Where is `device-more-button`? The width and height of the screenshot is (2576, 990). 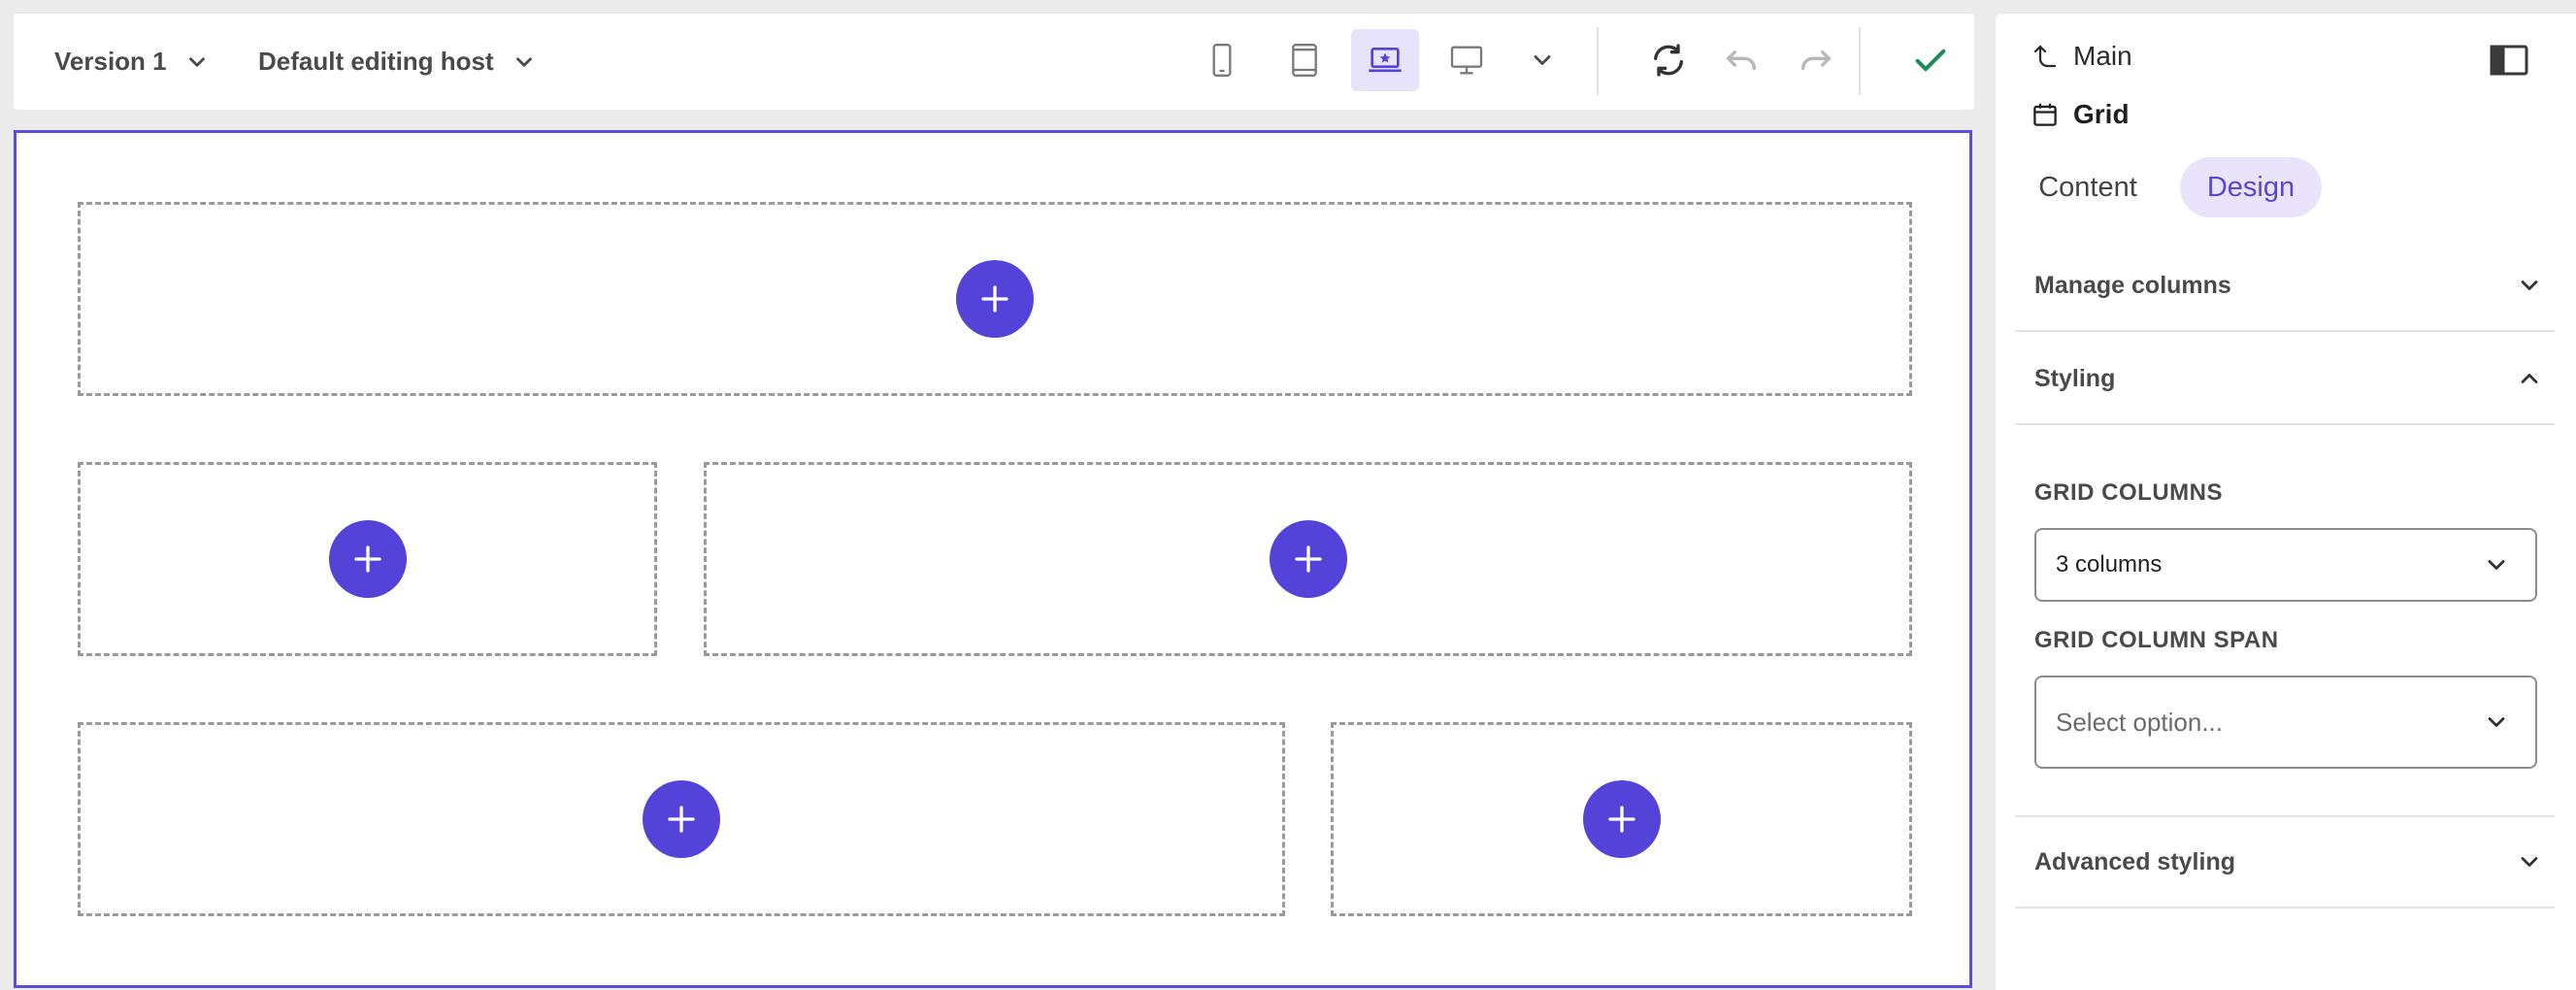
device-more-button is located at coordinates (1542, 60).